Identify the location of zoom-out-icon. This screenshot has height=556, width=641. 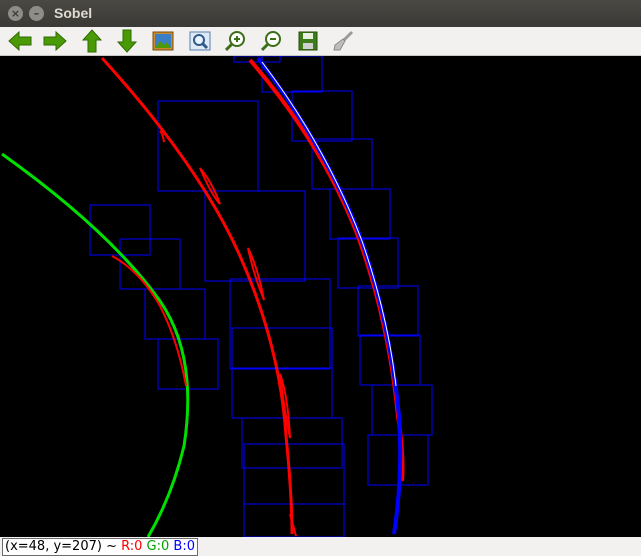
(271, 41).